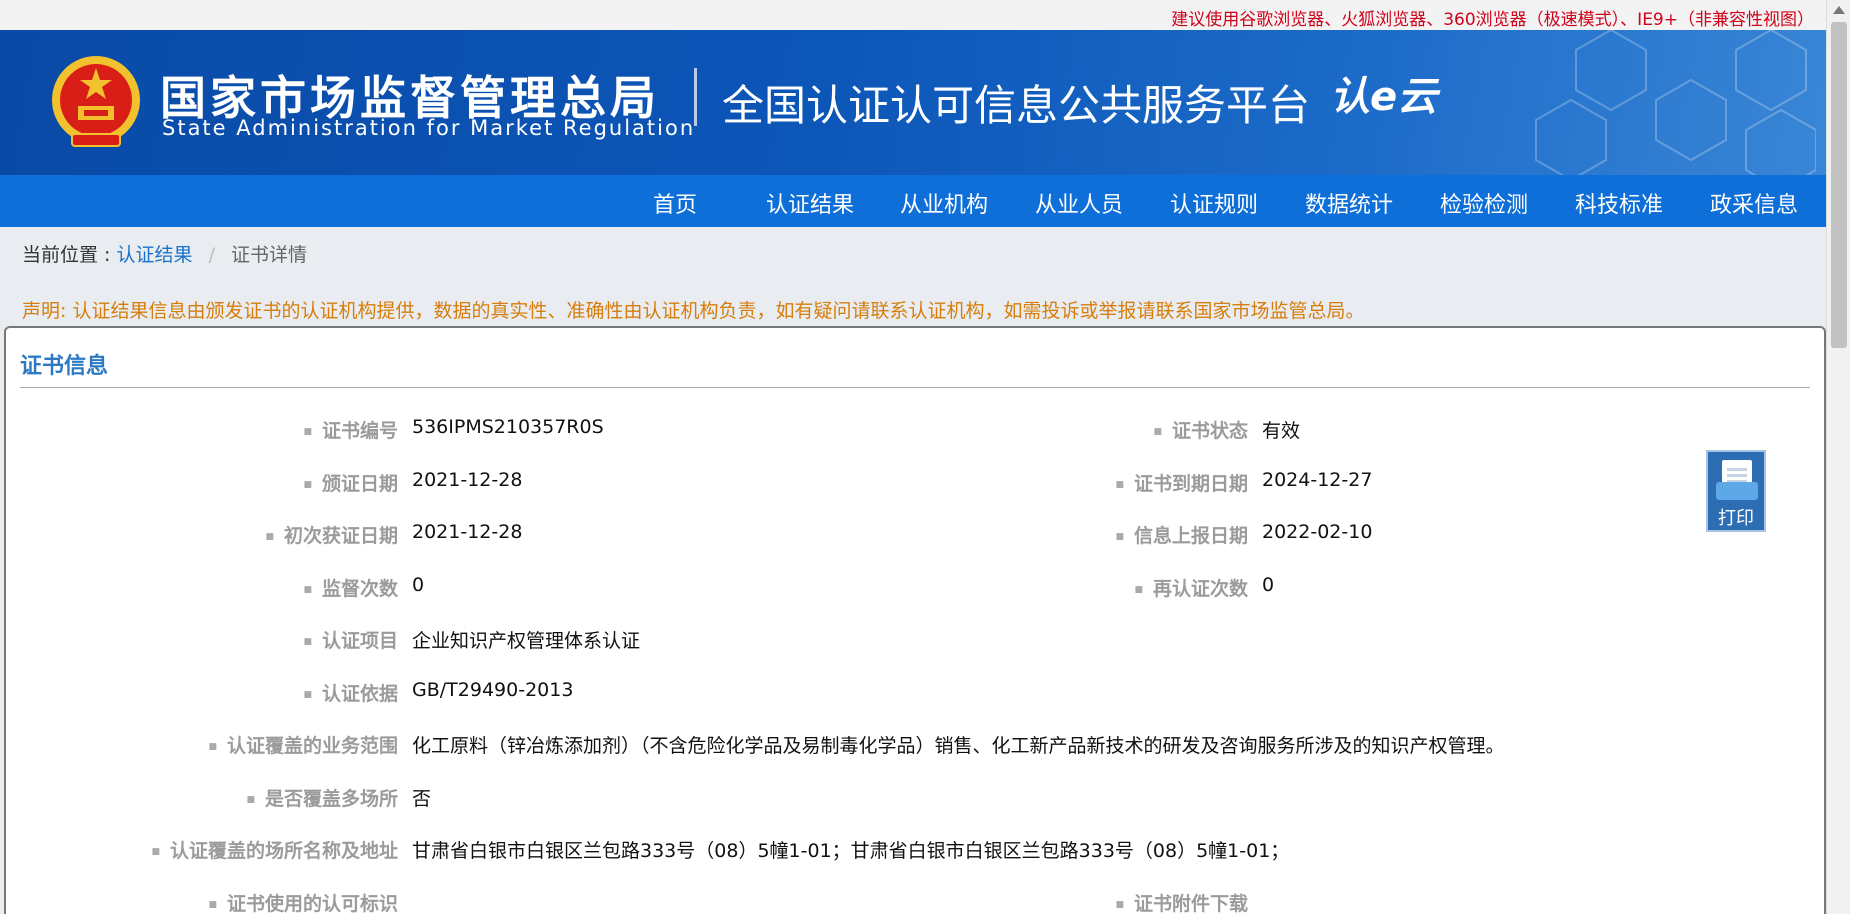  Describe the element at coordinates (96, 101) in the screenshot. I see `national-emblem-icon` at that location.